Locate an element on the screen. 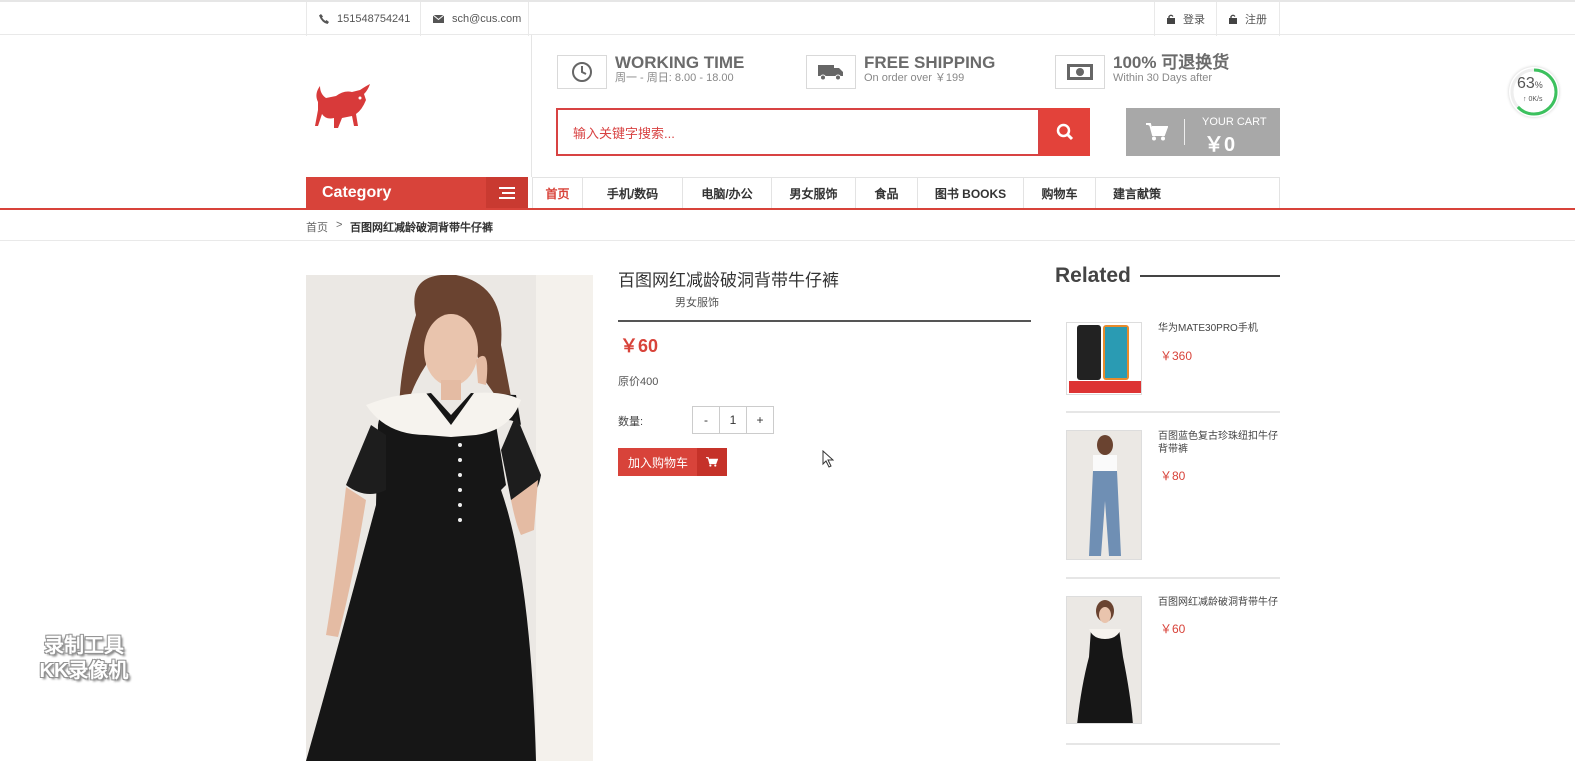 This screenshot has width=1575, height=761. related-item-price: ￥80 is located at coordinates (1173, 476).